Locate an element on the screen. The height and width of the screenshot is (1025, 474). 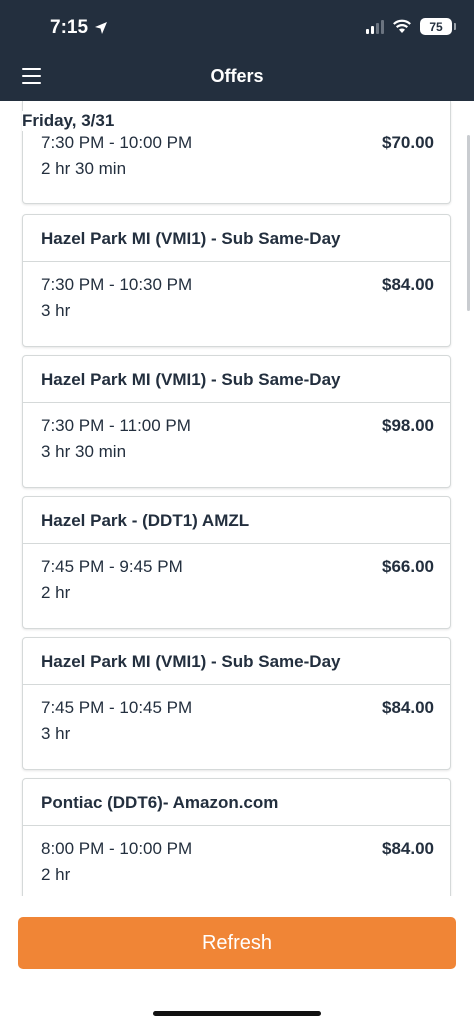
battery-level: 75 is located at coordinates (436, 26).